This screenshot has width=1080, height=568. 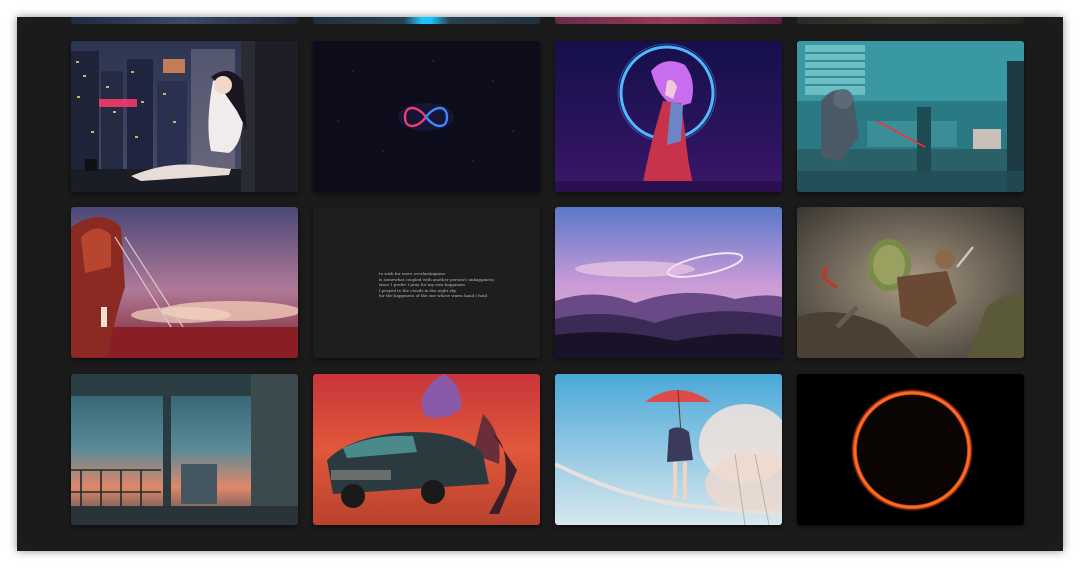 I want to click on wallpaper-girl-window-city, so click(x=184, y=116).